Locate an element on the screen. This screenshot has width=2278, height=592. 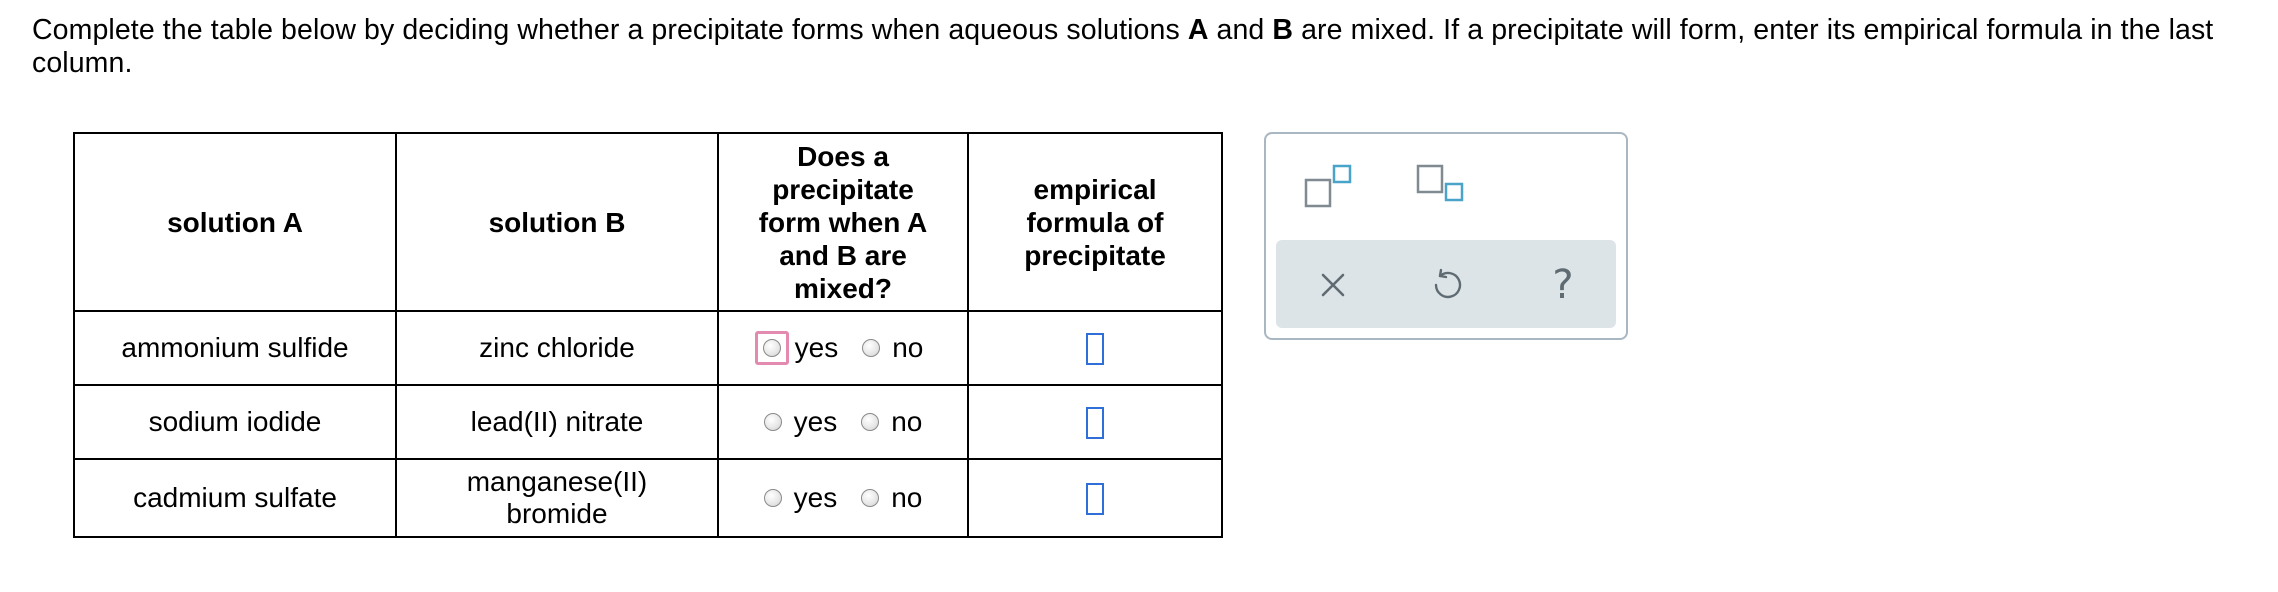
math-palette: ? is located at coordinates (1446, 236).